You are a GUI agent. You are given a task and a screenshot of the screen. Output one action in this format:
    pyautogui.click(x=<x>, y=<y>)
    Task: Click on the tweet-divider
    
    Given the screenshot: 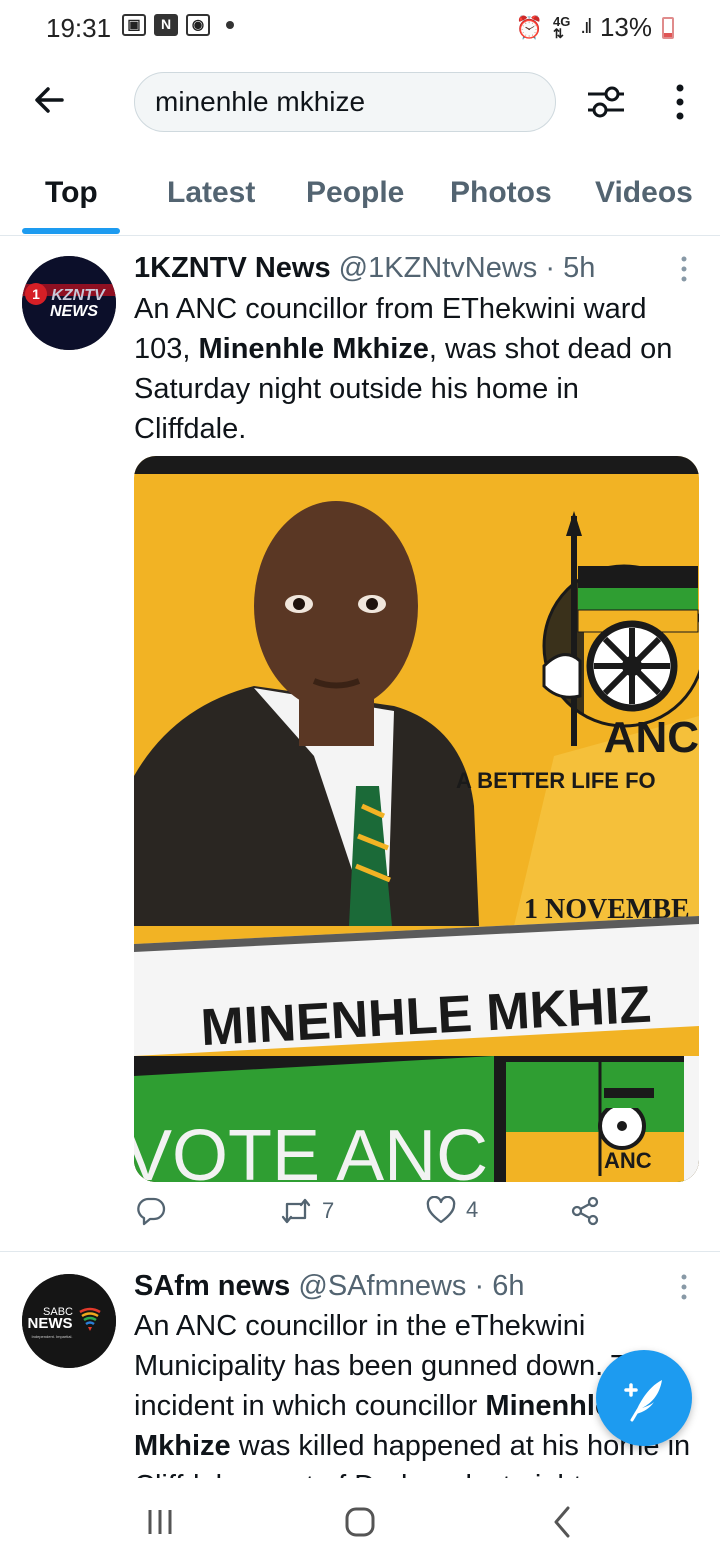 What is the action you would take?
    pyautogui.click(x=360, y=1251)
    